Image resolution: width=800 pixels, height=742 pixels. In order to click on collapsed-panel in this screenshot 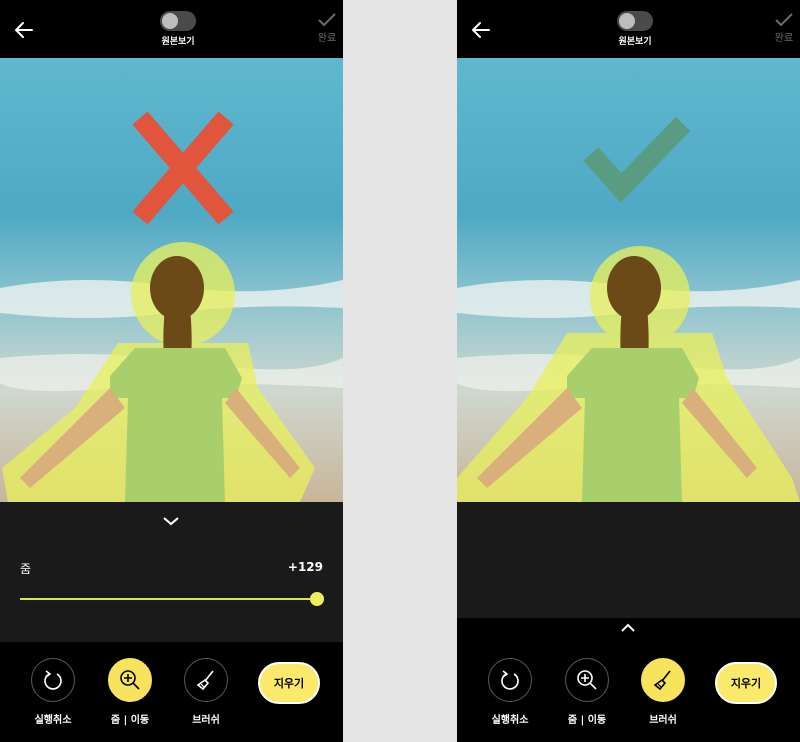, I will do `click(628, 560)`.